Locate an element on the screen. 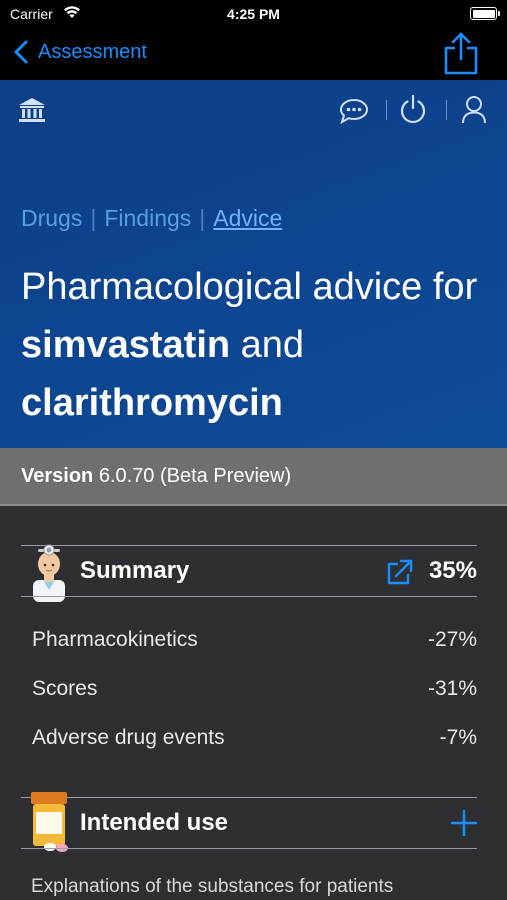 The width and height of the screenshot is (507, 900). battery-icon is located at coordinates (485, 13).